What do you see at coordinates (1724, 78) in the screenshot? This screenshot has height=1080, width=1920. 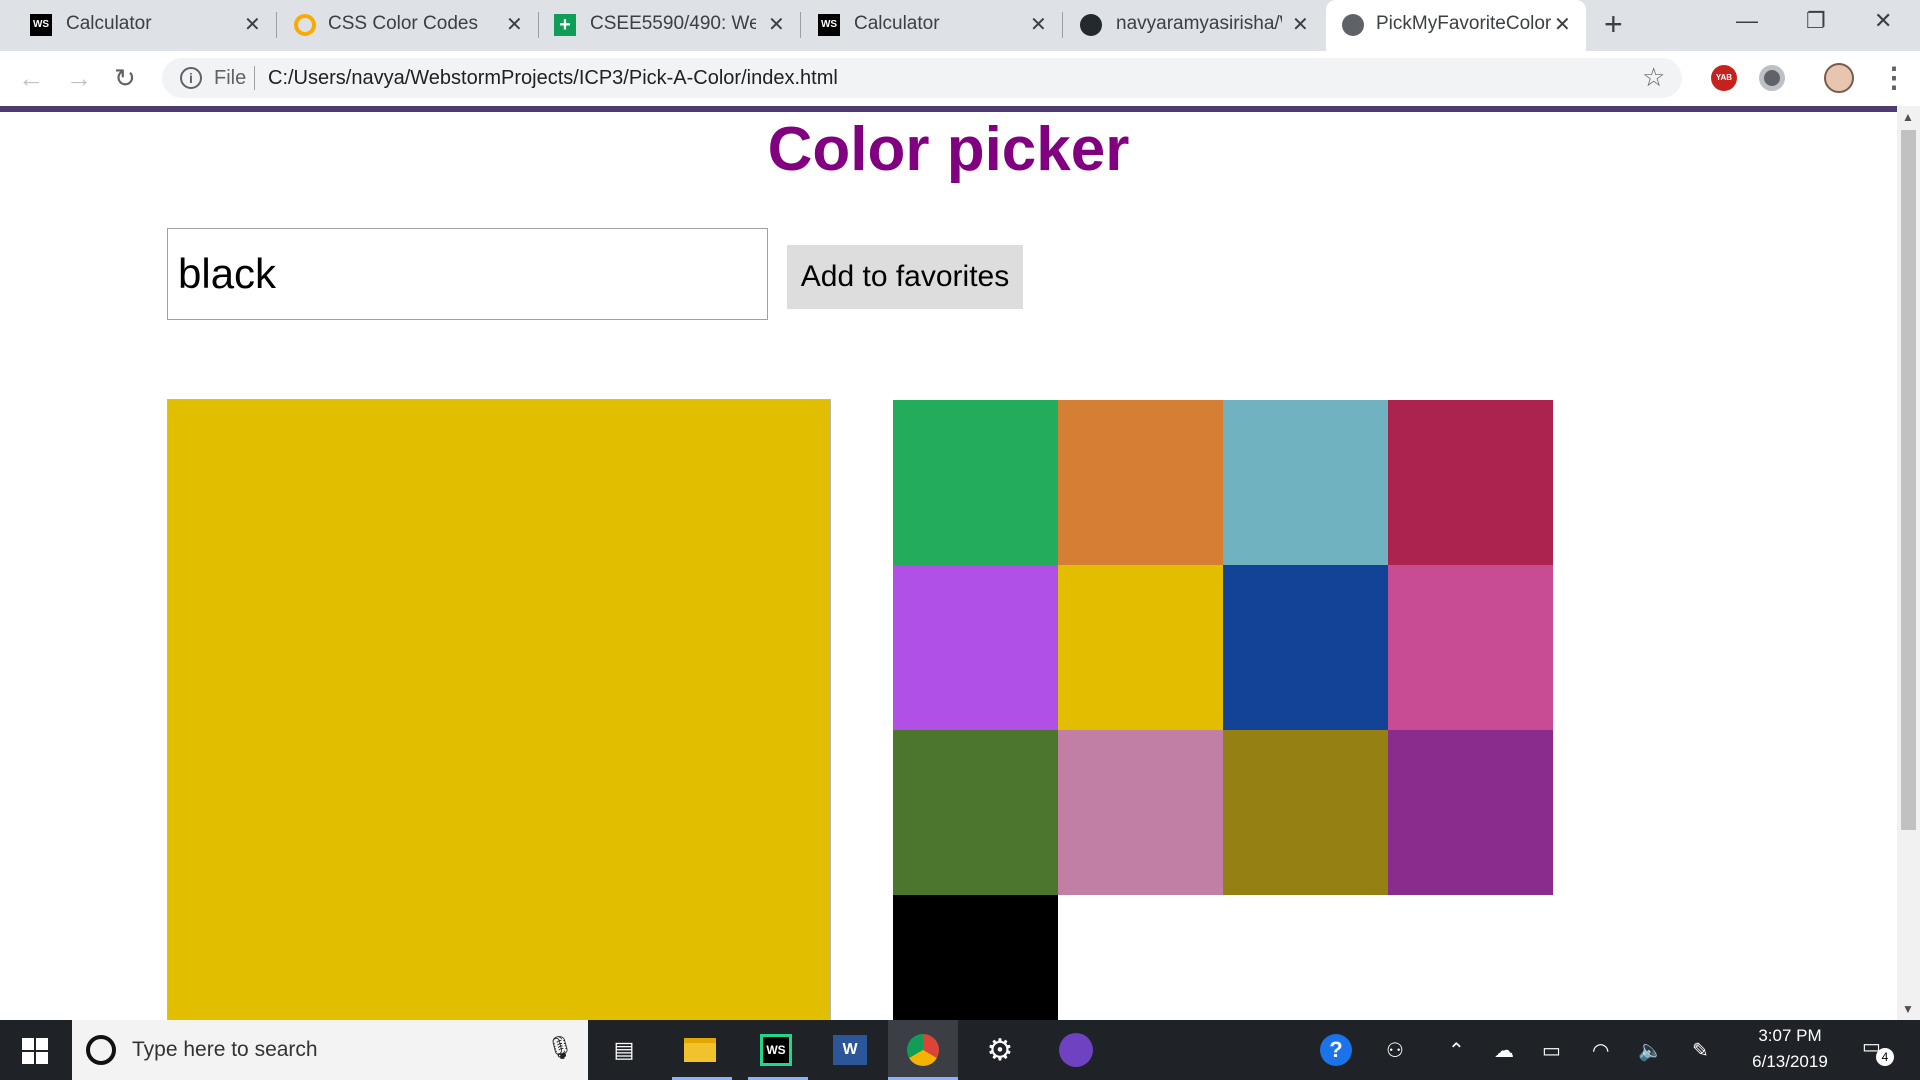 I see `yab-extension-icon: YAB` at bounding box center [1724, 78].